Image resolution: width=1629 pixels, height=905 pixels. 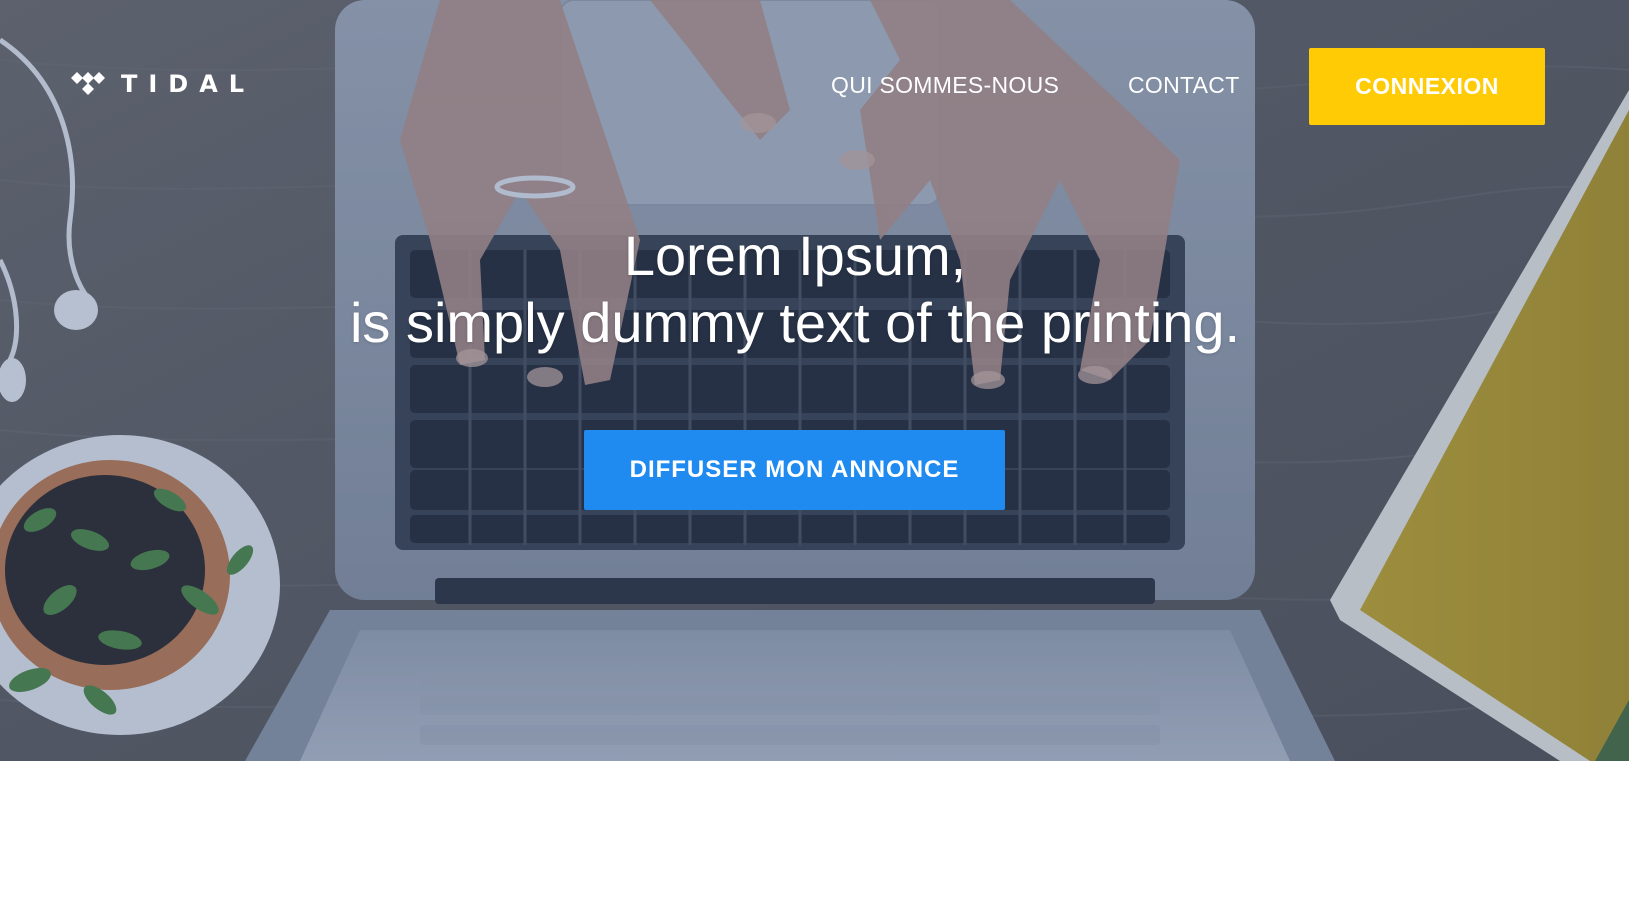 I want to click on login-button: CONNEXION, so click(x=1427, y=86).